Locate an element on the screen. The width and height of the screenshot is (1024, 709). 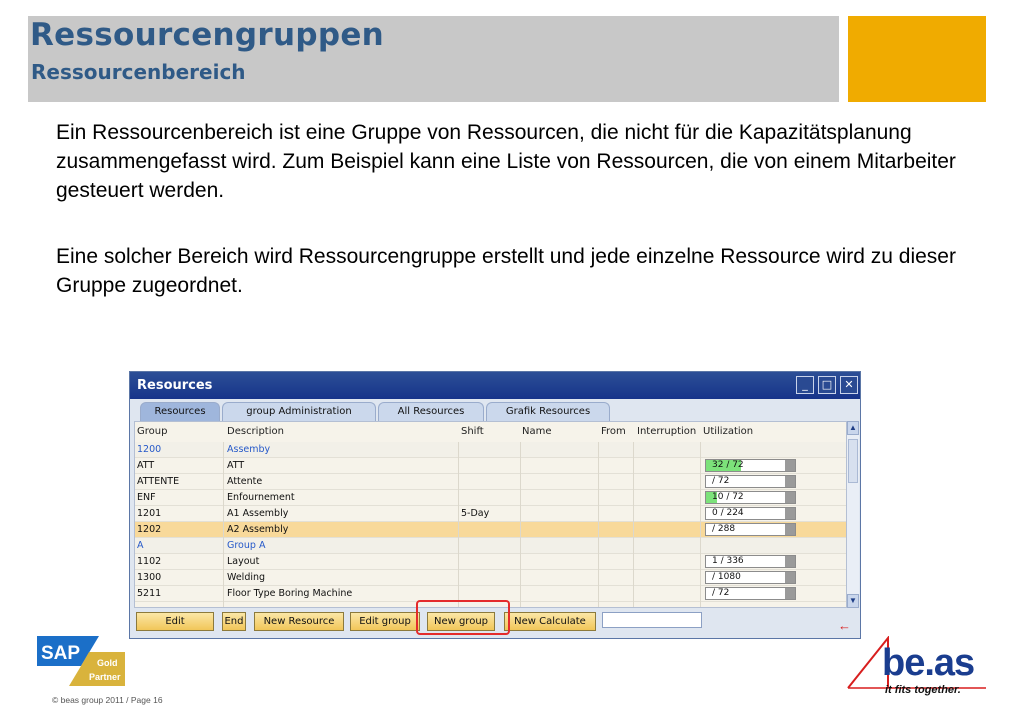
column-header-utilization: Utilization is located at coordinates (728, 432).